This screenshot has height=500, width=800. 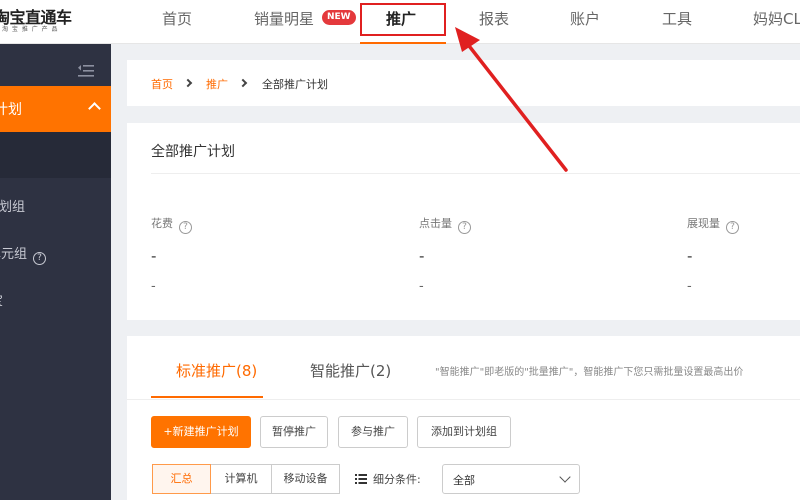 I want to click on nav-mama-club: 妈妈CLUB, so click(x=776, y=18).